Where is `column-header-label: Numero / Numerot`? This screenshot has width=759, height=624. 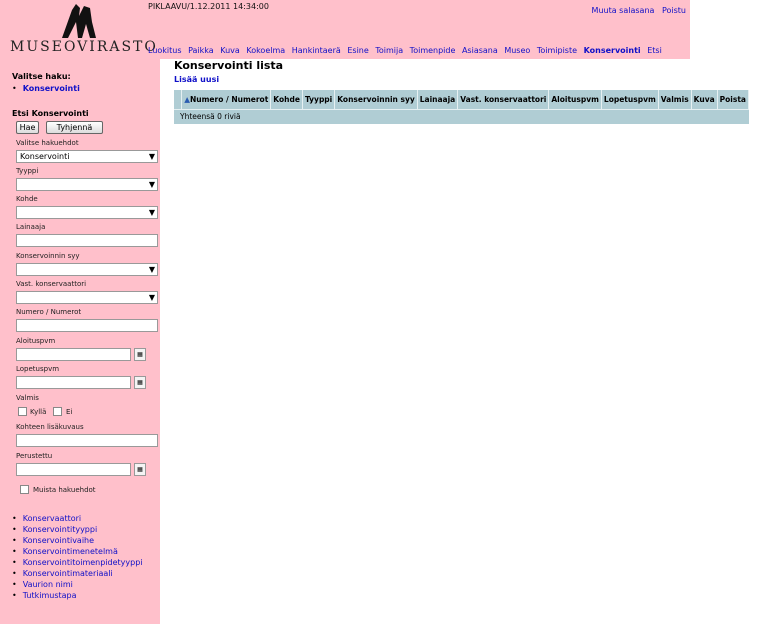 column-header-label: Numero / Numerot is located at coordinates (229, 99).